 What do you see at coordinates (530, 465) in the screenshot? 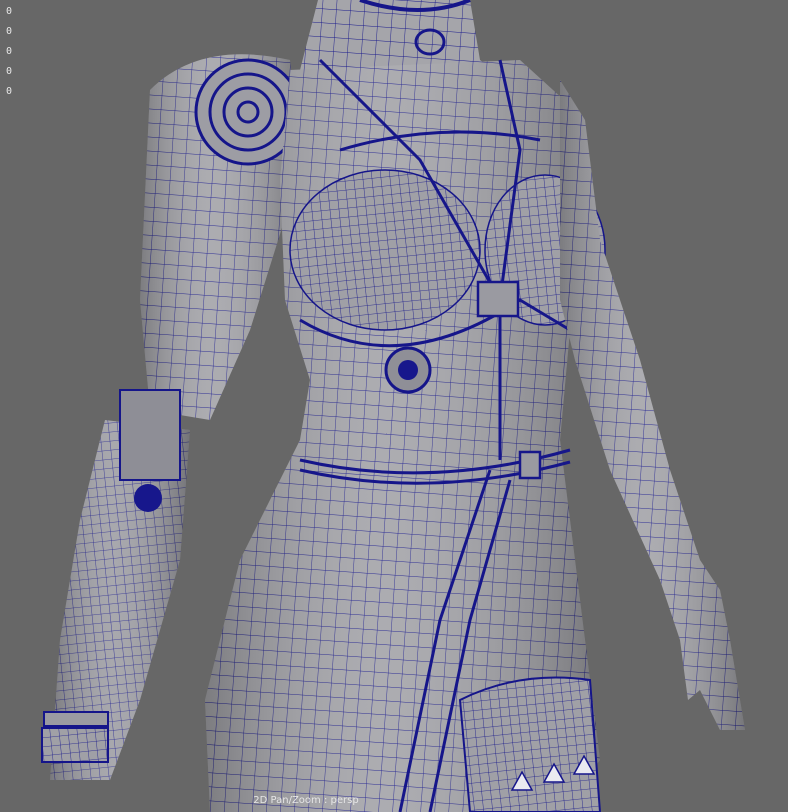
I see `belt-buckle` at bounding box center [530, 465].